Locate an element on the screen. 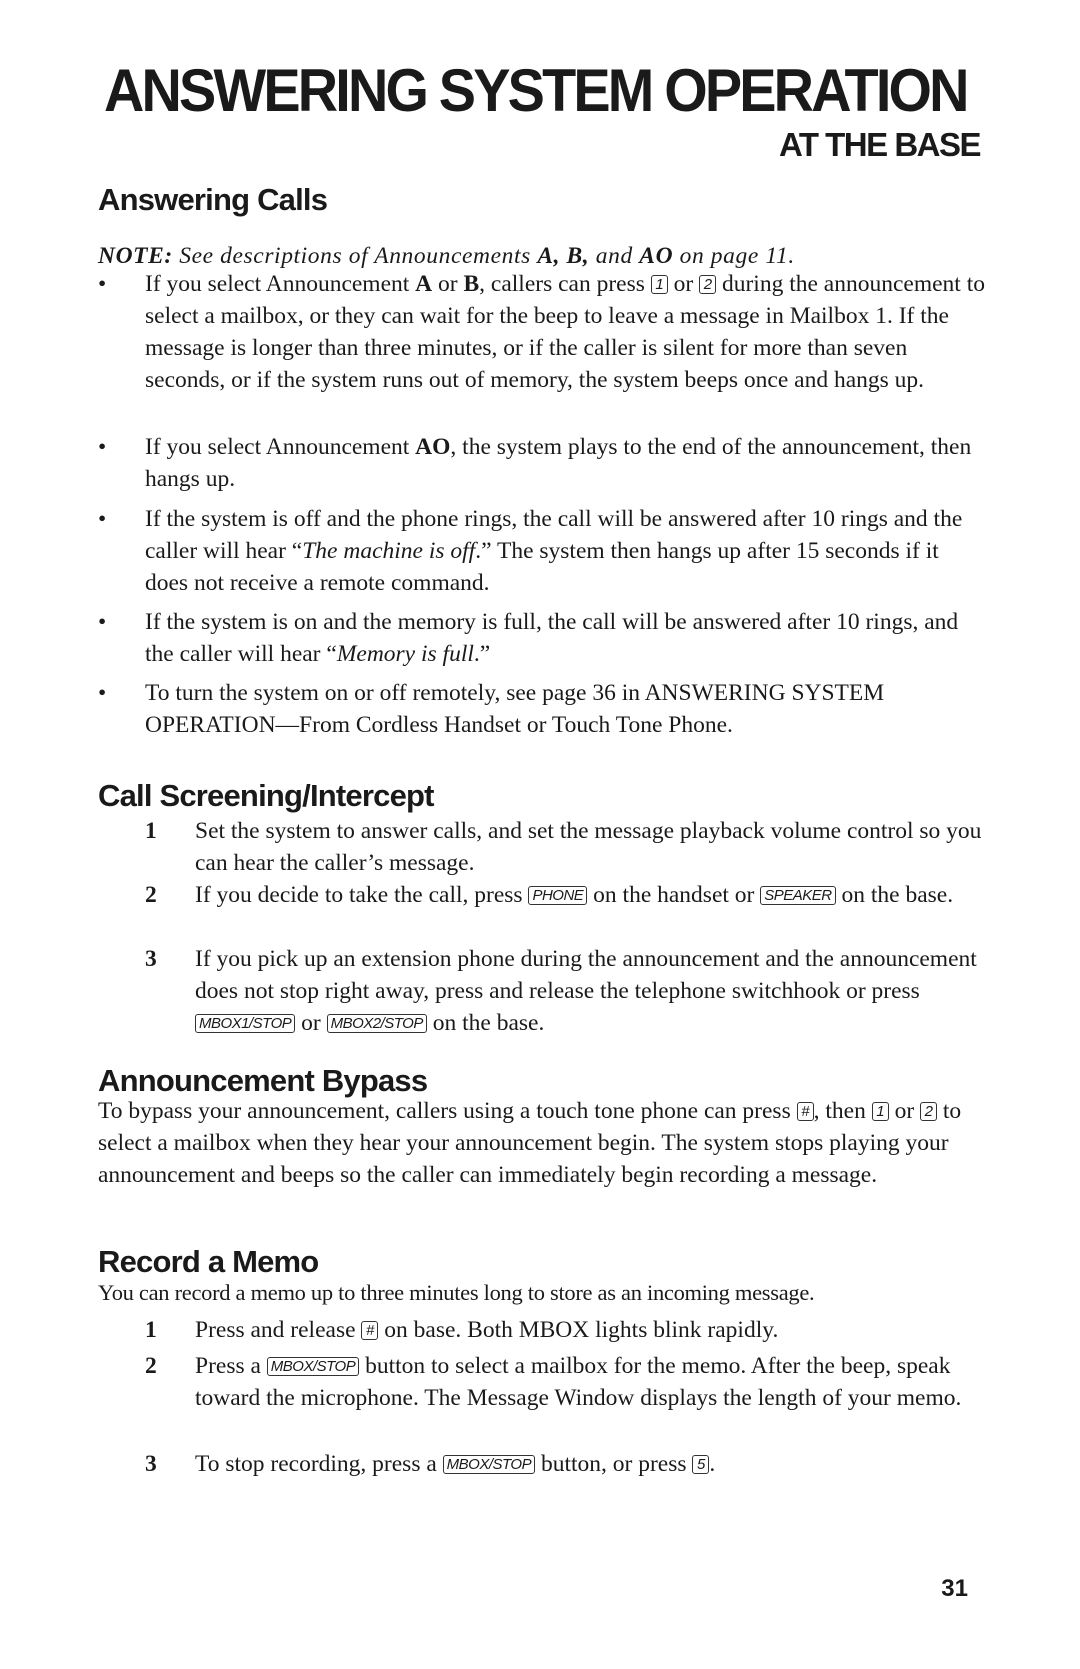  section-heading-answering-calls: Answering Calls is located at coordinates (213, 199).